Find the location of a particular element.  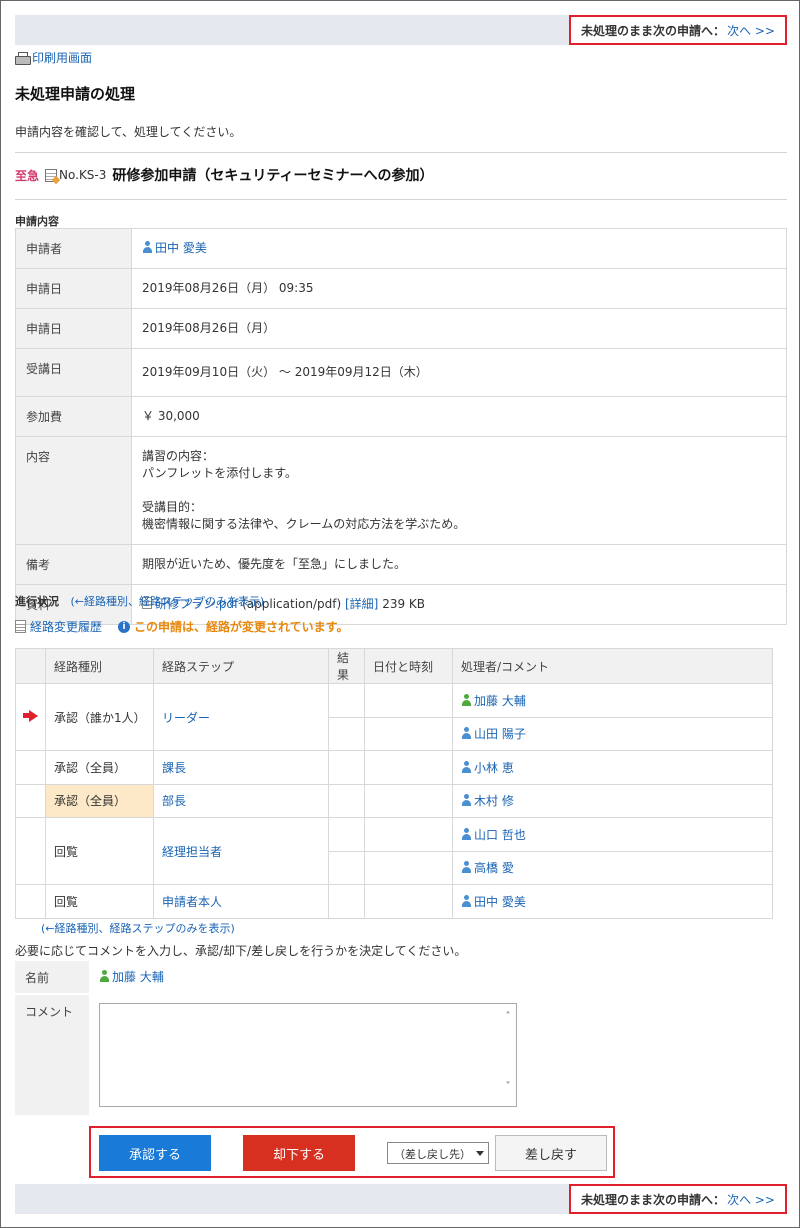

print-view-link: 印刷用画面 is located at coordinates (53, 57).